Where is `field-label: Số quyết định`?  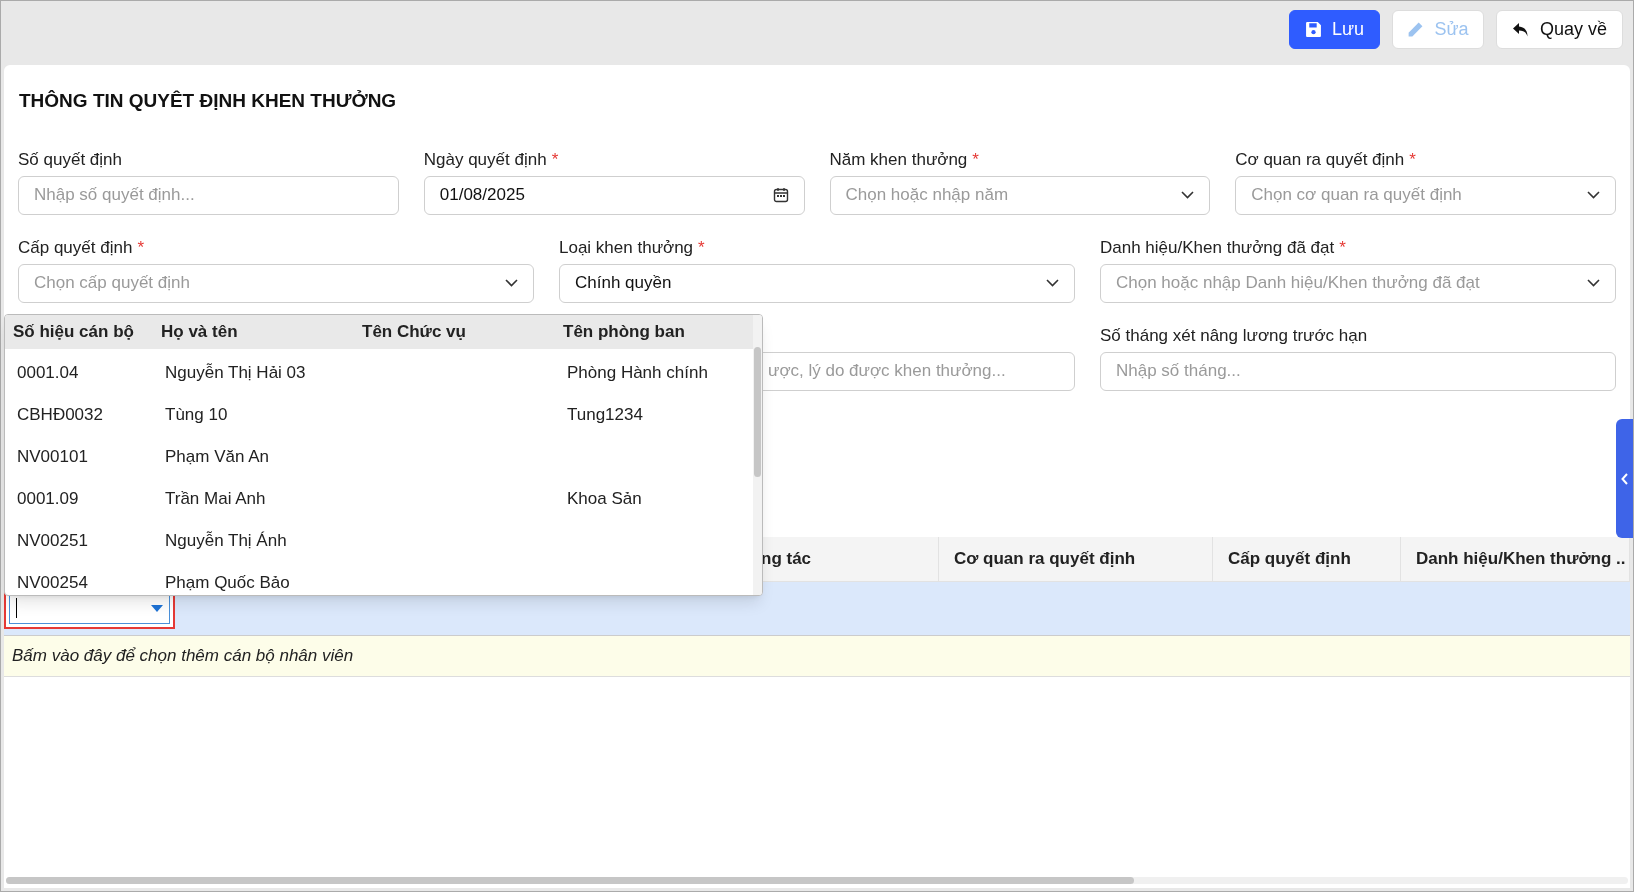
field-label: Số quyết định is located at coordinates (70, 158).